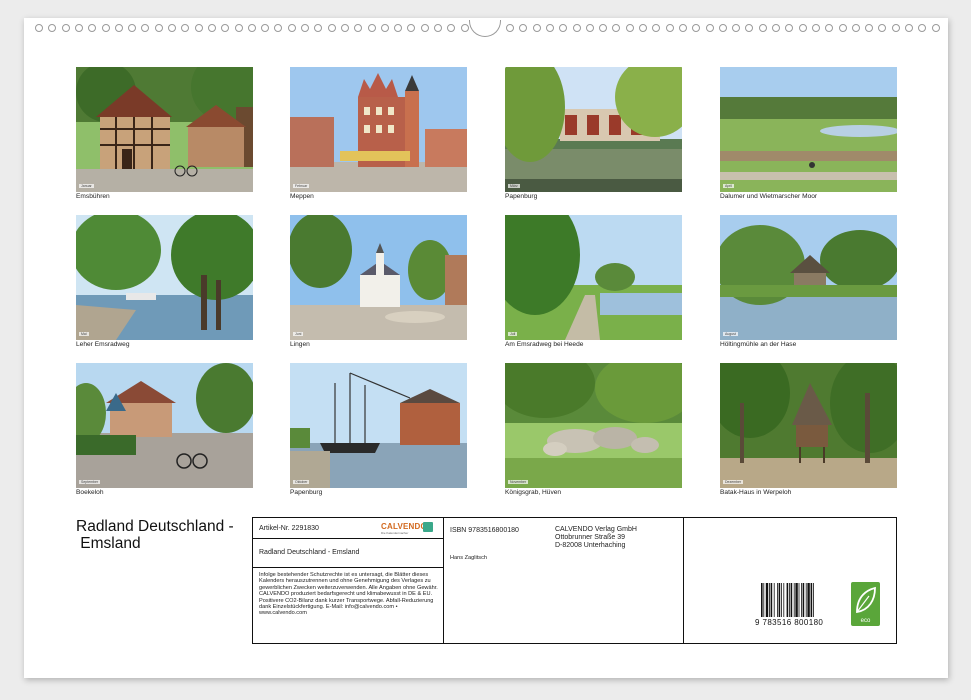  Describe the element at coordinates (164, 425) in the screenshot. I see `photo-boekeloh: September` at that location.